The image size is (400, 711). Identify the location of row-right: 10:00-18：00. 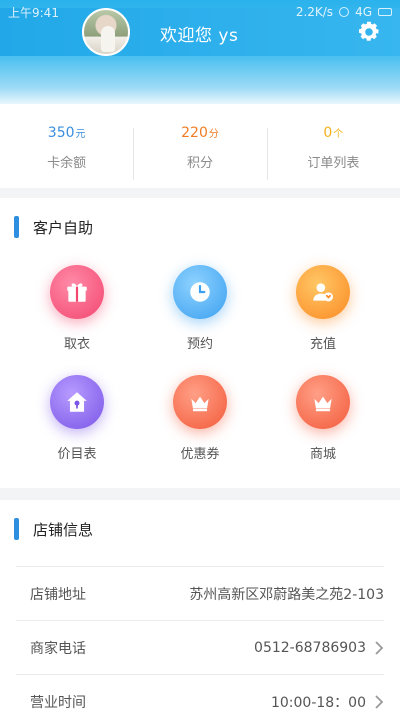
(327, 701).